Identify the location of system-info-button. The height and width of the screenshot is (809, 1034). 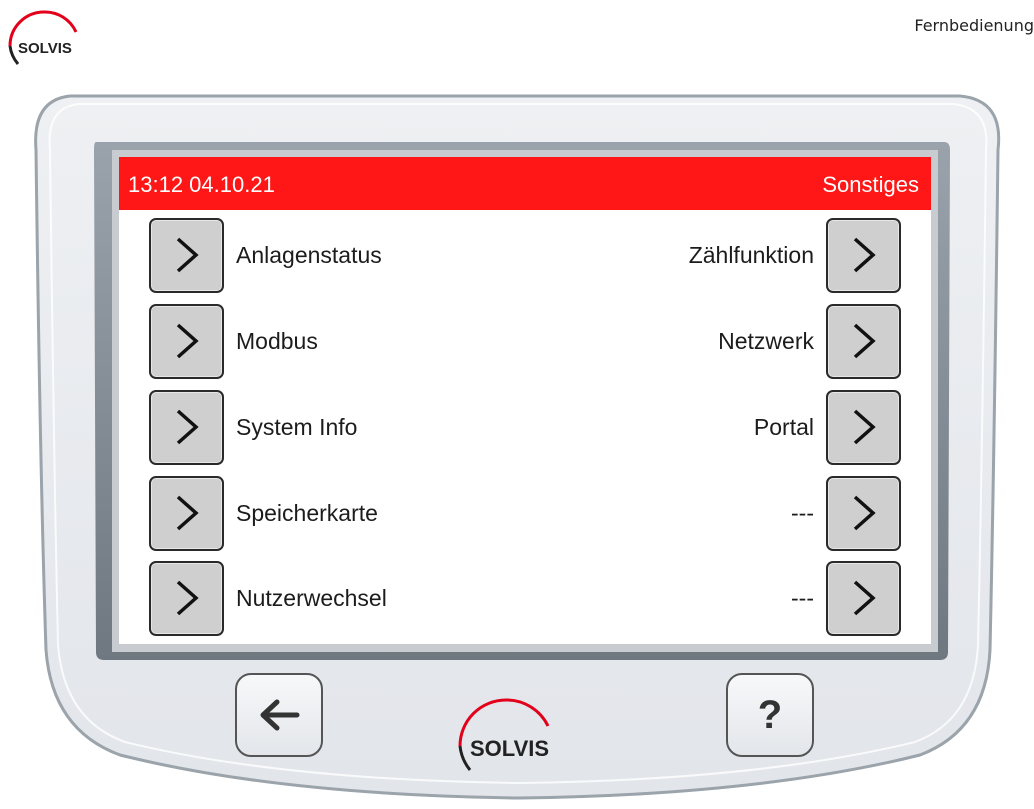
(186, 427).